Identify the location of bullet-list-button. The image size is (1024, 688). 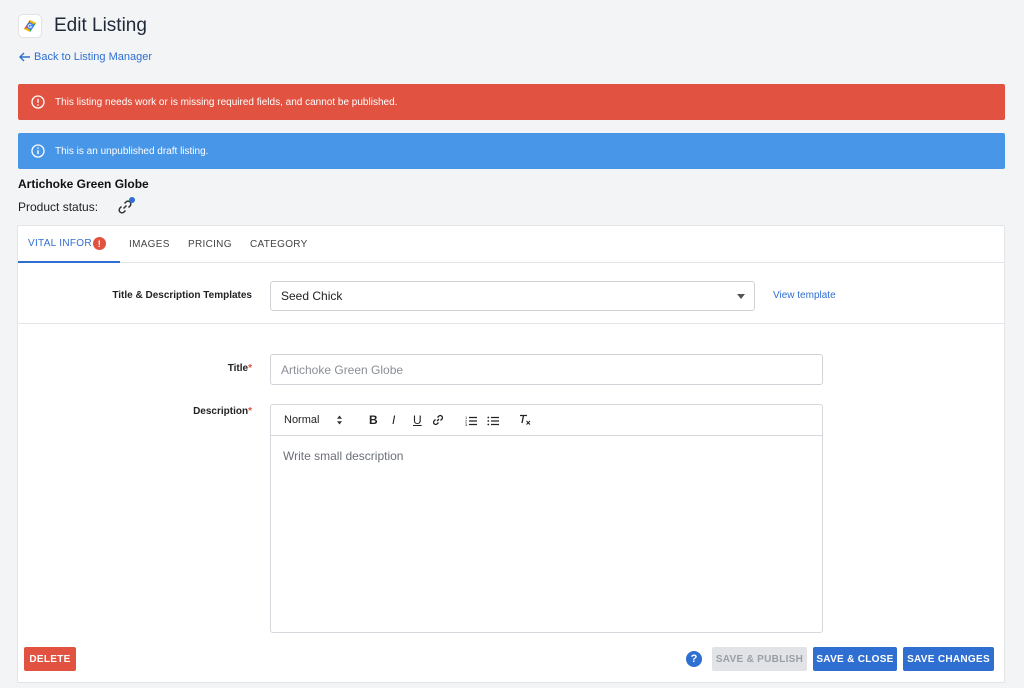
(493, 420).